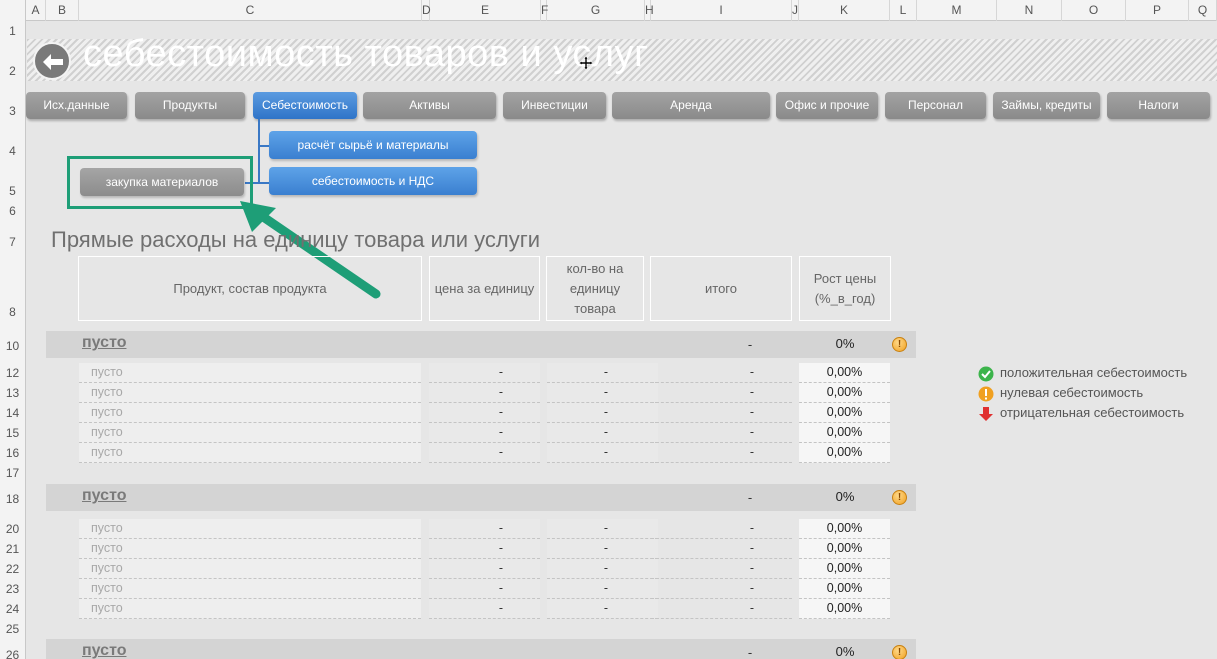 The width and height of the screenshot is (1217, 659). I want to click on column-header-bar: A B C D E F G H I J K L M N O P Q, so click(608, 10).